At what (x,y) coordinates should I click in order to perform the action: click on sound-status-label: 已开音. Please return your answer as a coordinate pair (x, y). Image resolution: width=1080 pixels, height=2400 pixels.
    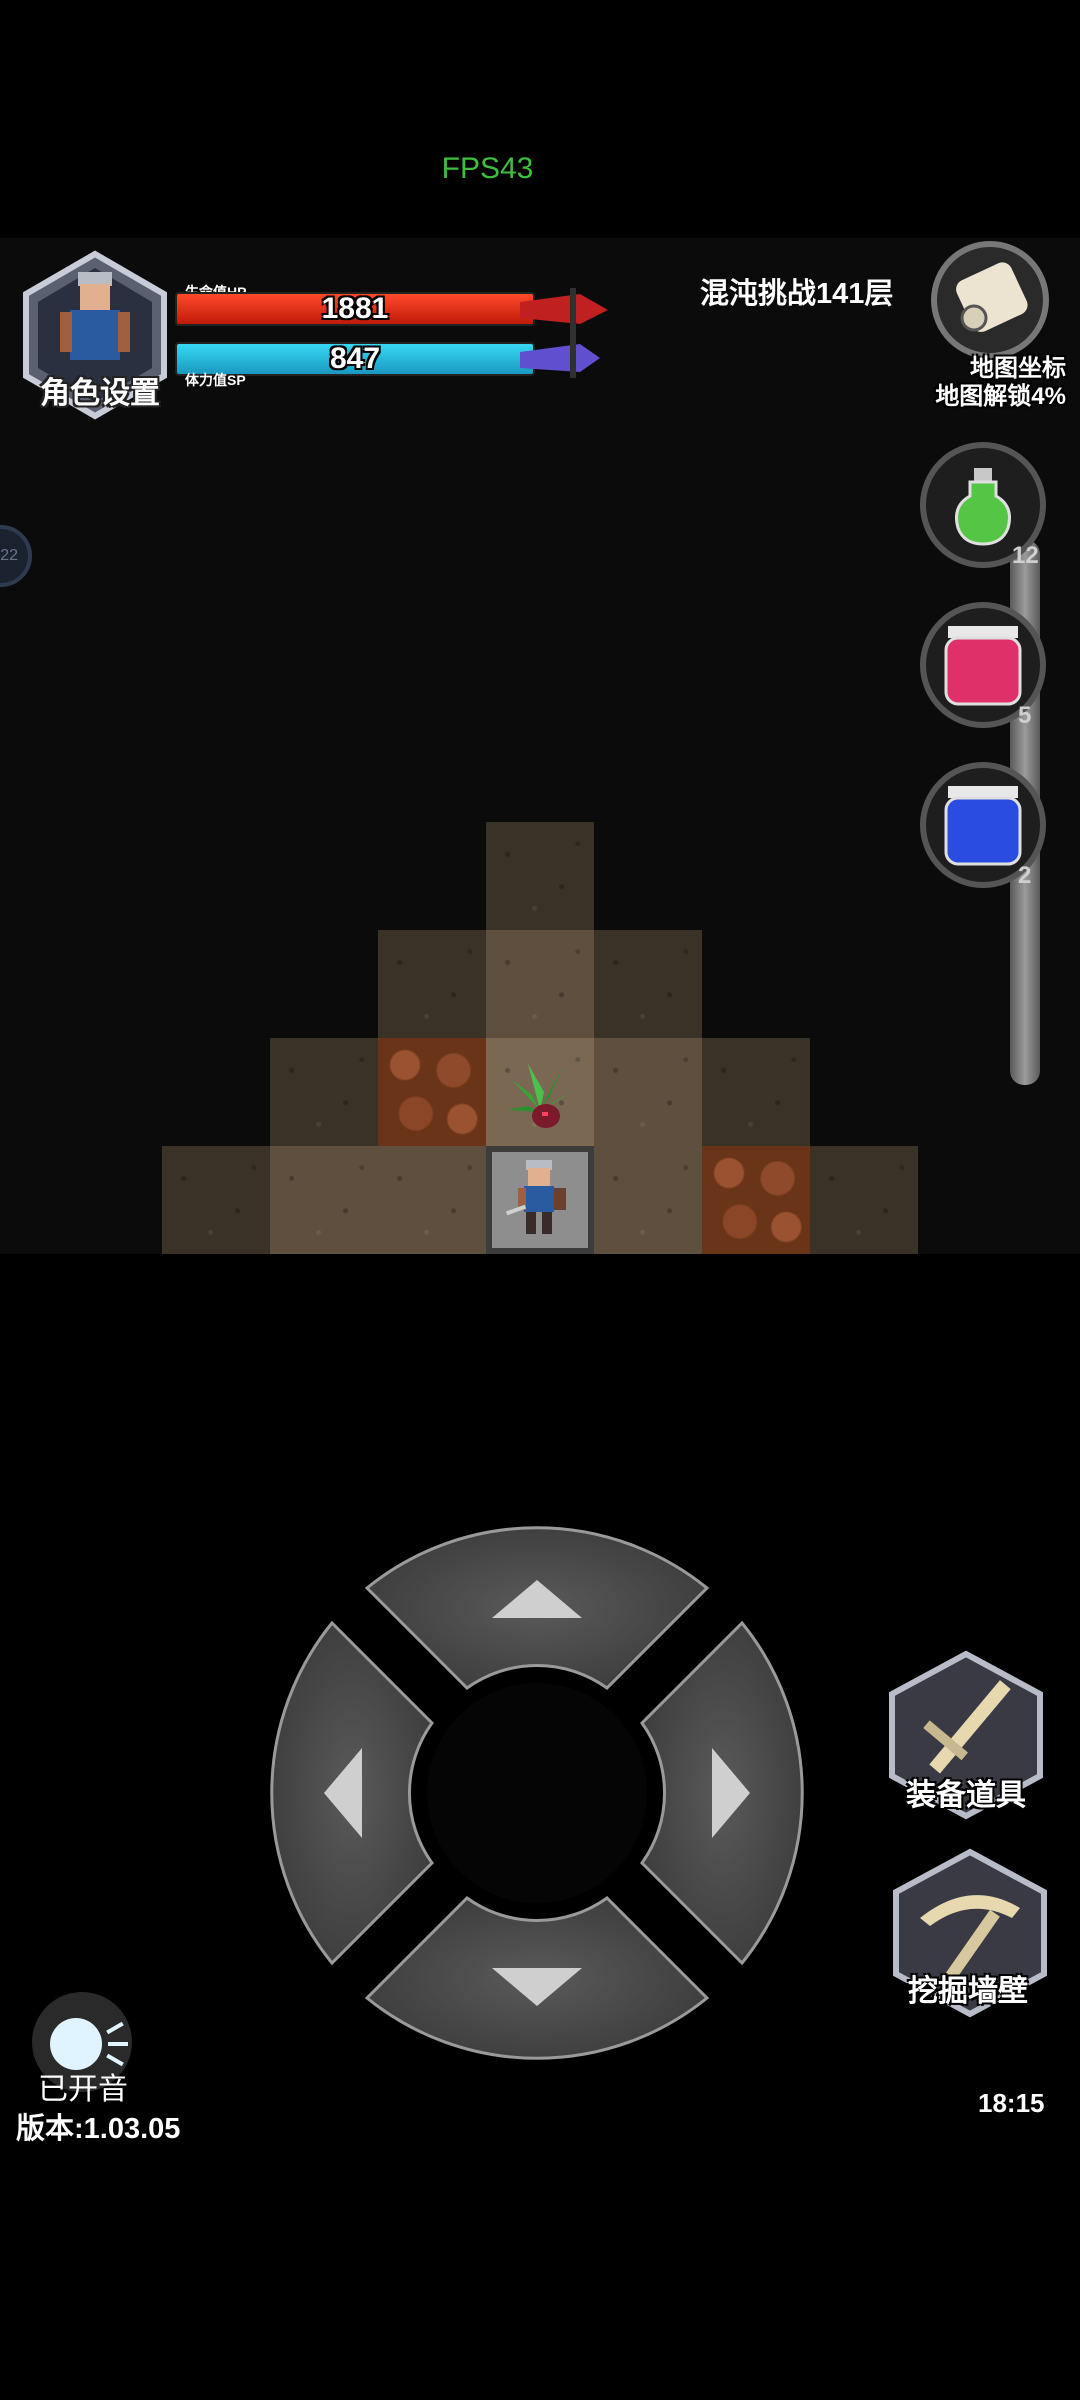
    Looking at the image, I should click on (83, 2086).